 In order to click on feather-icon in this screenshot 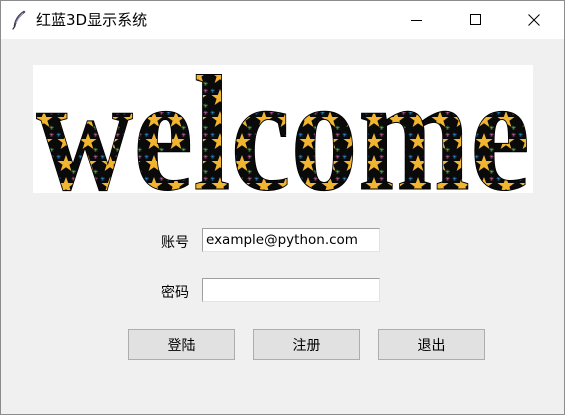, I will do `click(19, 20)`.